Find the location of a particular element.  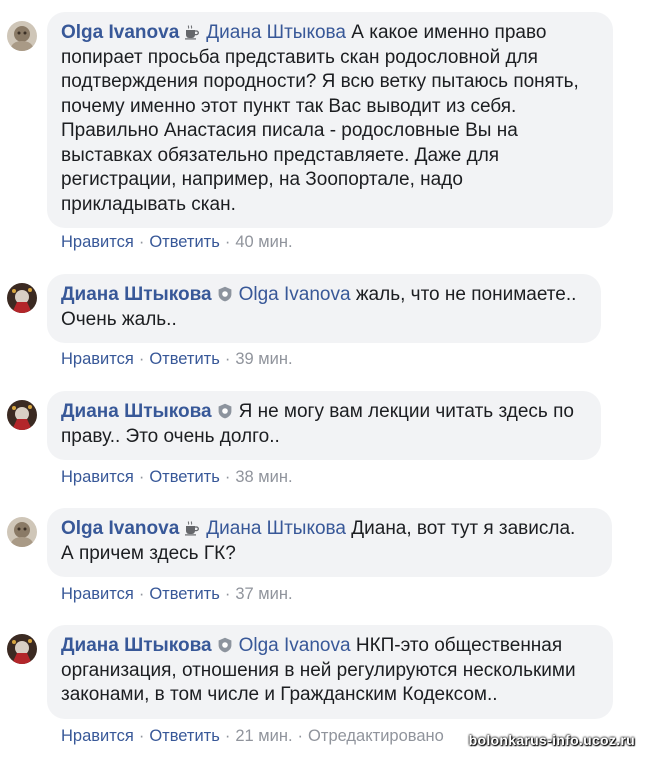

comment-text-line: Я не могу вам лекции читать здесь по is located at coordinates (406, 411).